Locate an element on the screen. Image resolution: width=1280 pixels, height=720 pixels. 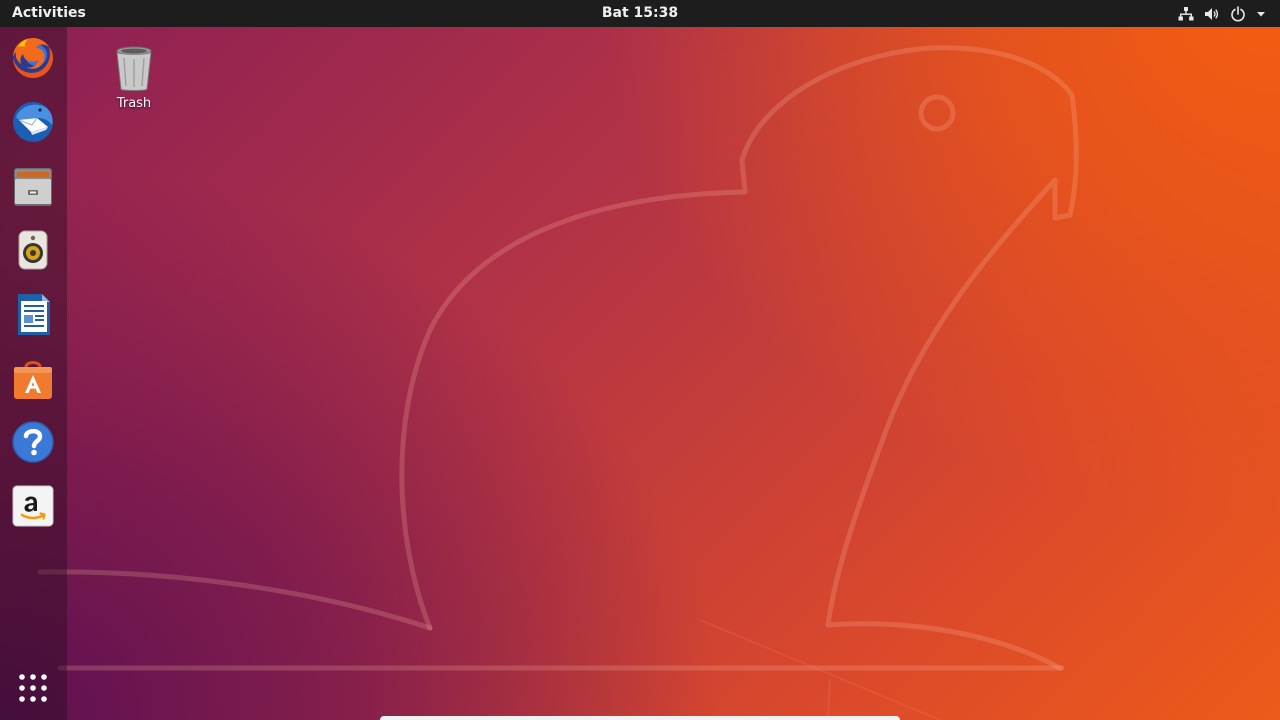
help-icon is located at coordinates (33, 442).